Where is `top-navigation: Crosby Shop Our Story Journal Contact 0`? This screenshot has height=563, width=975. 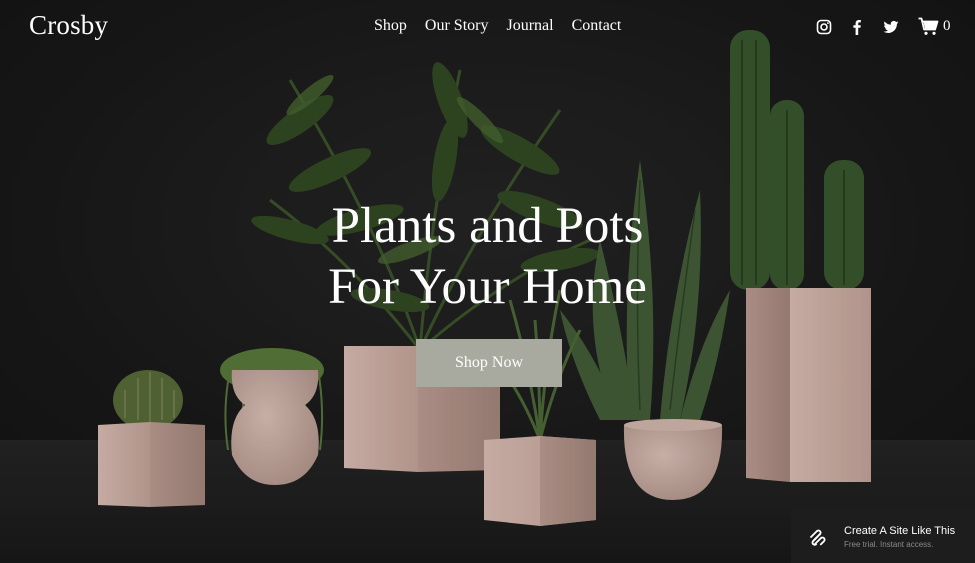 top-navigation: Crosby Shop Our Story Journal Contact 0 is located at coordinates (487, 28).